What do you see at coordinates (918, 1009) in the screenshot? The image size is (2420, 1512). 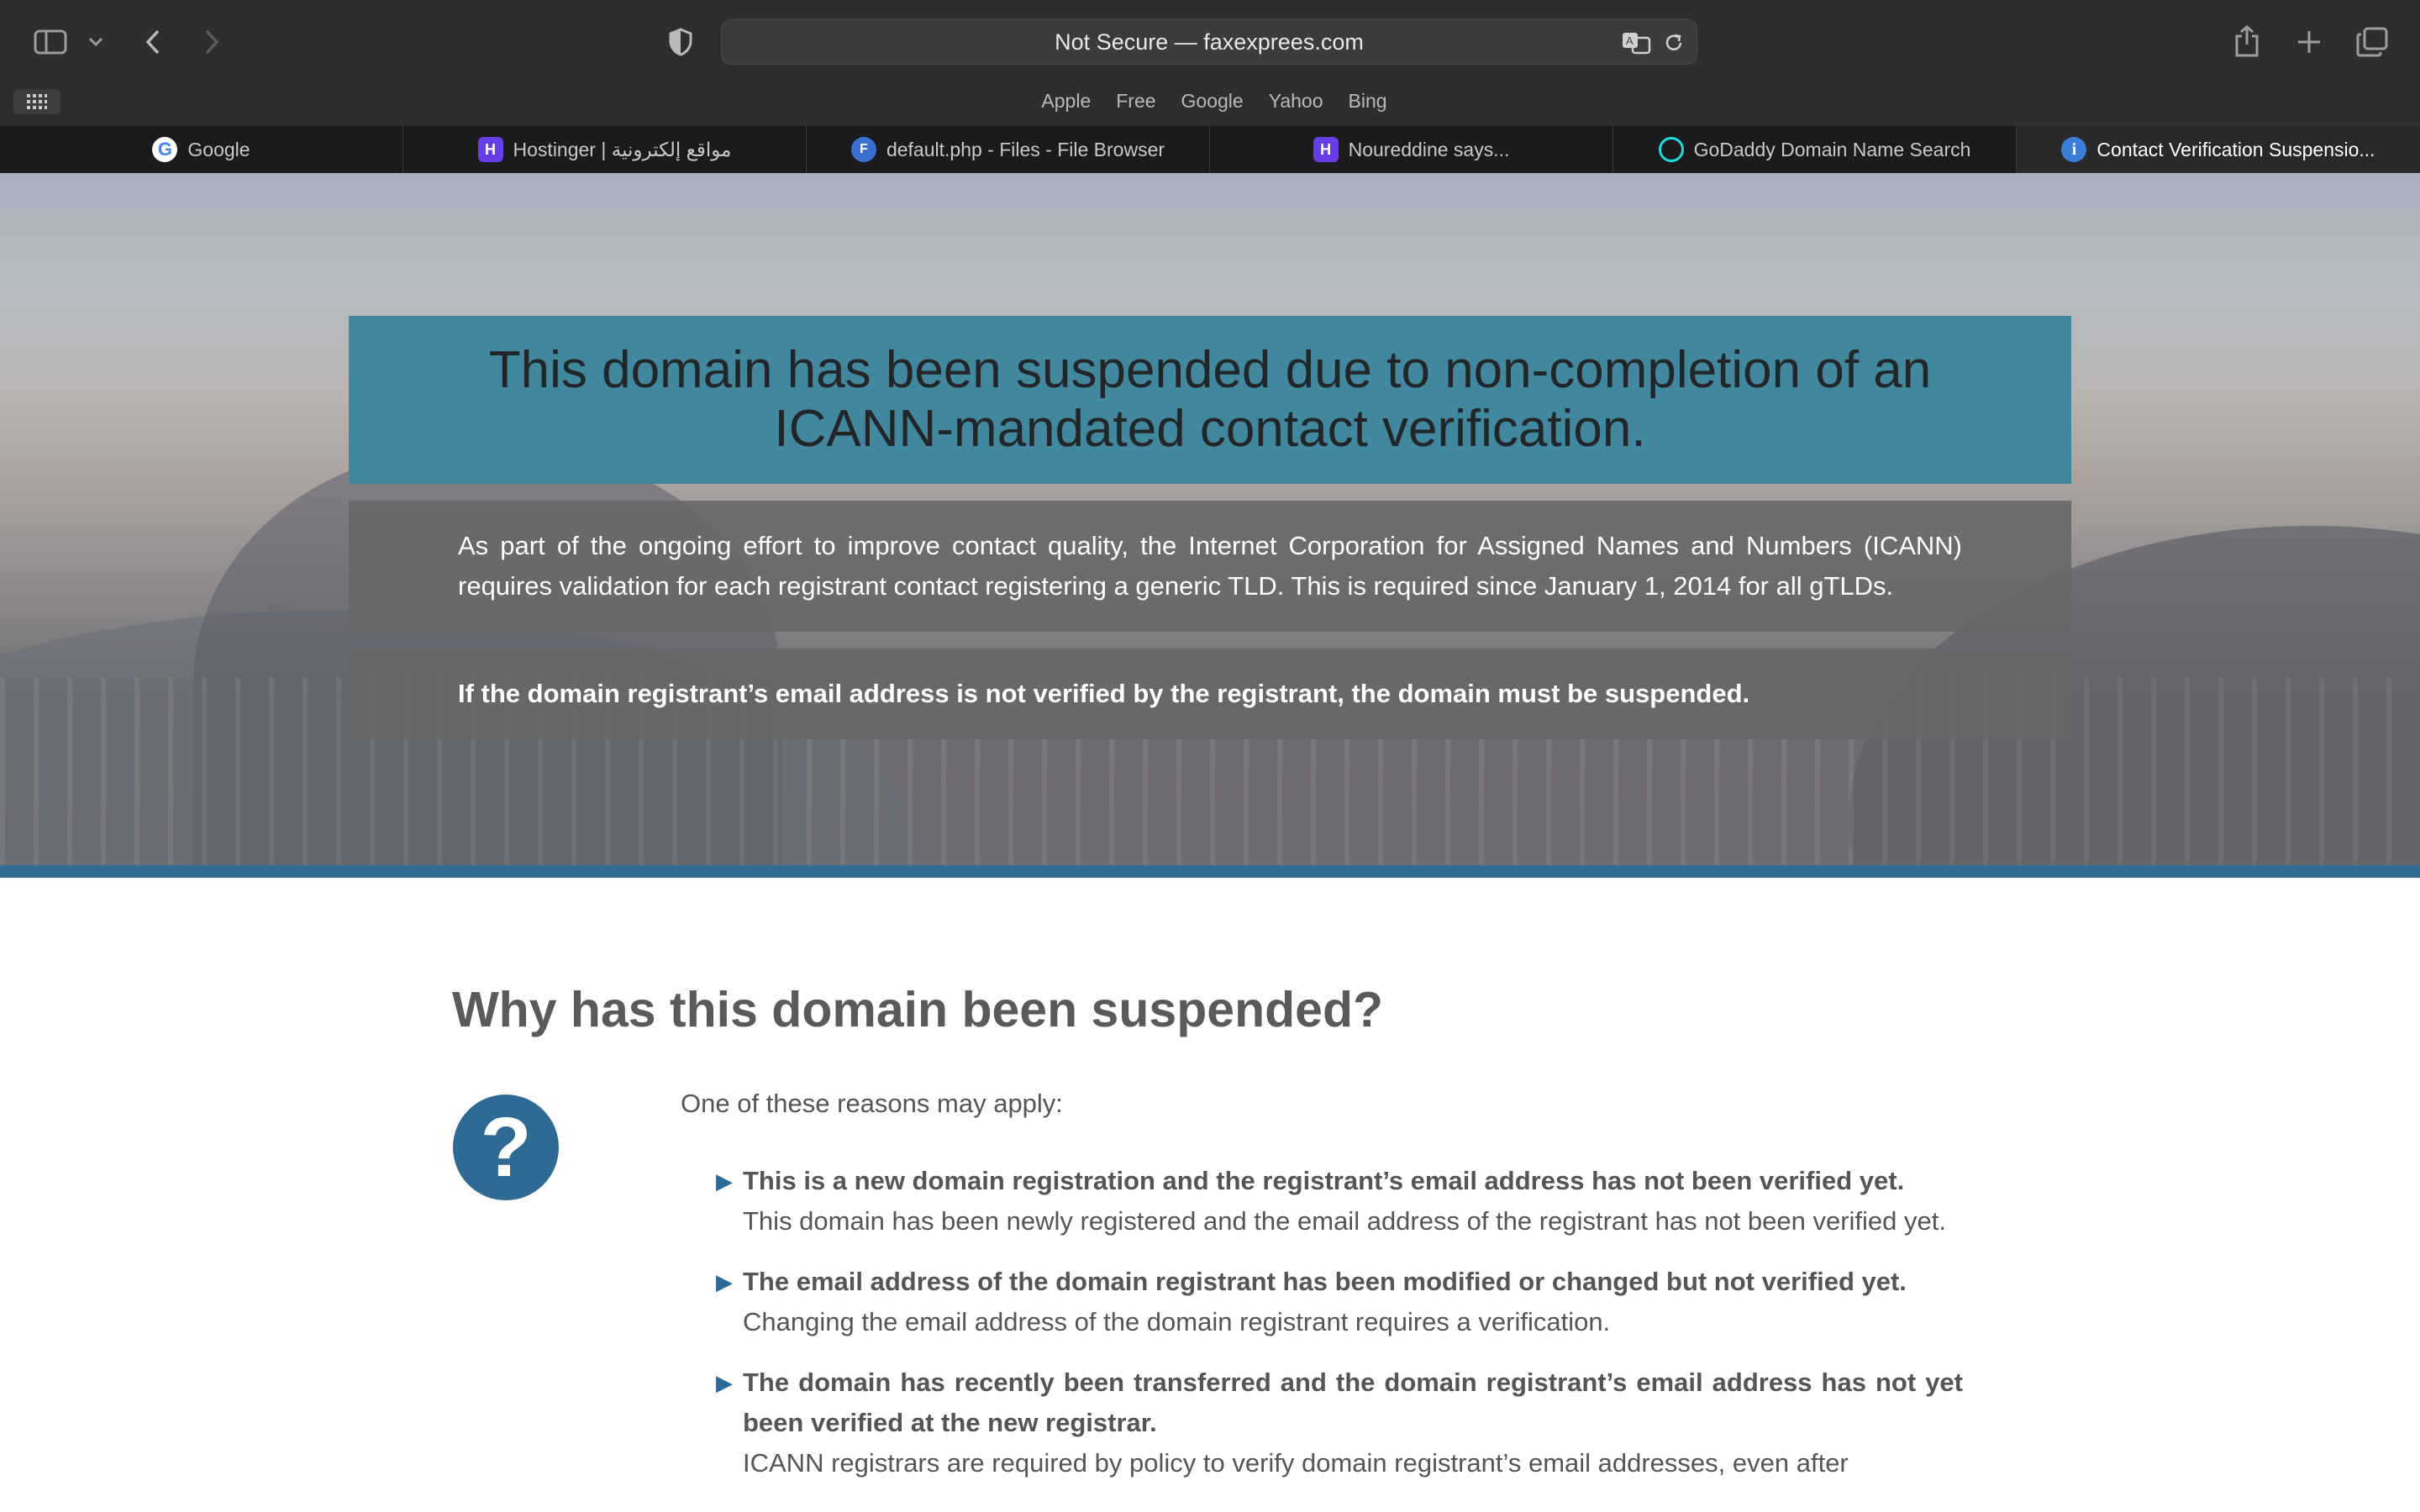 I see `section-heading: Why has this domain been suspended?` at bounding box center [918, 1009].